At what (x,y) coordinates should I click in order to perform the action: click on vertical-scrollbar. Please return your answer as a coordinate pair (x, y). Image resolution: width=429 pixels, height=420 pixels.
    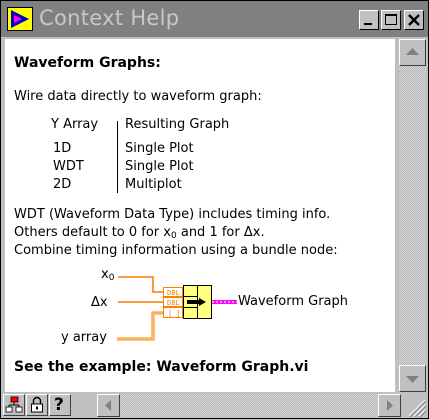
    Looking at the image, I should click on (412, 215).